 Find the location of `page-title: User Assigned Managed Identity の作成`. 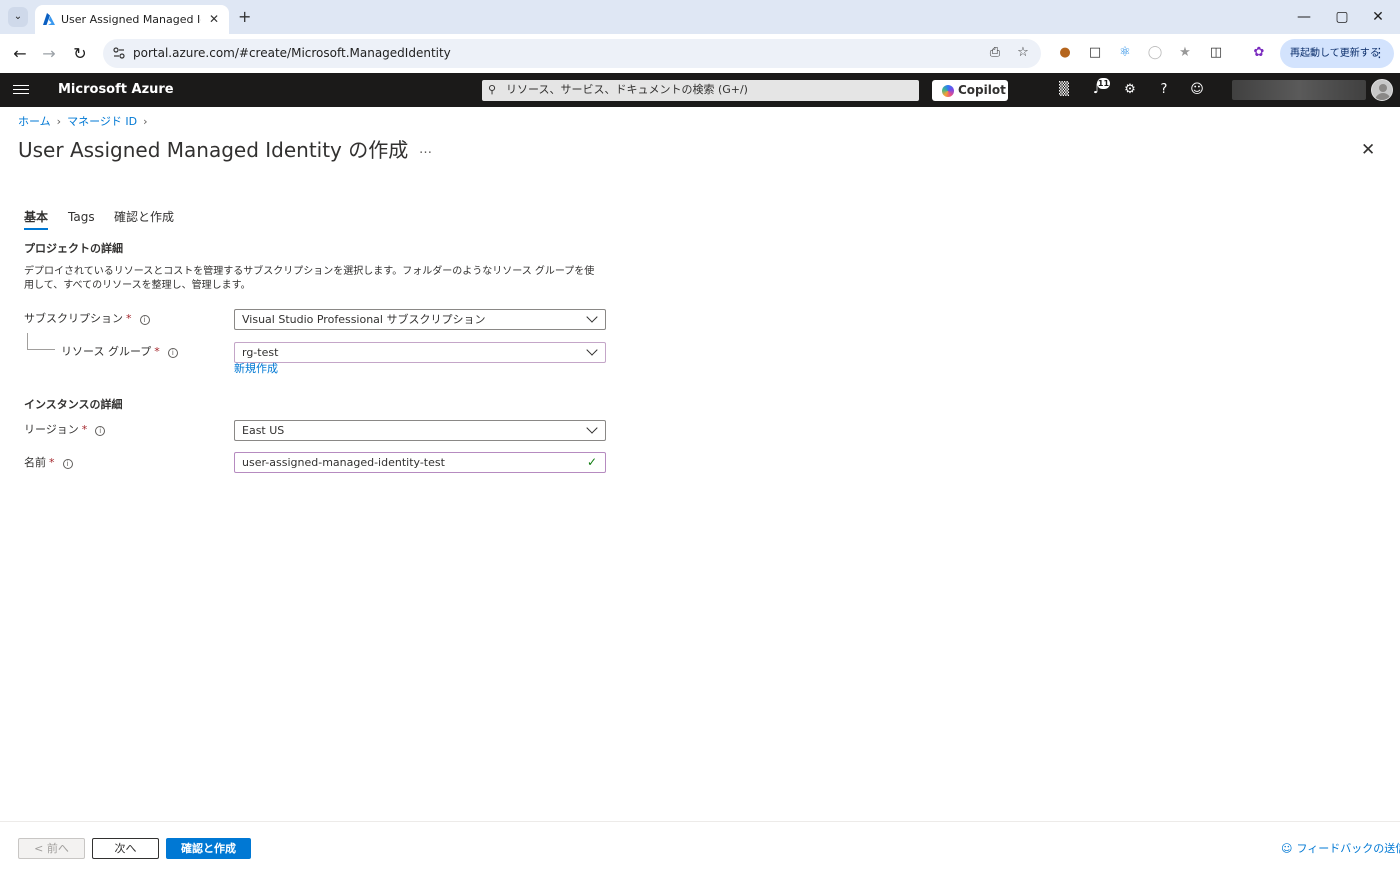

page-title: User Assigned Managed Identity の作成 is located at coordinates (213, 150).